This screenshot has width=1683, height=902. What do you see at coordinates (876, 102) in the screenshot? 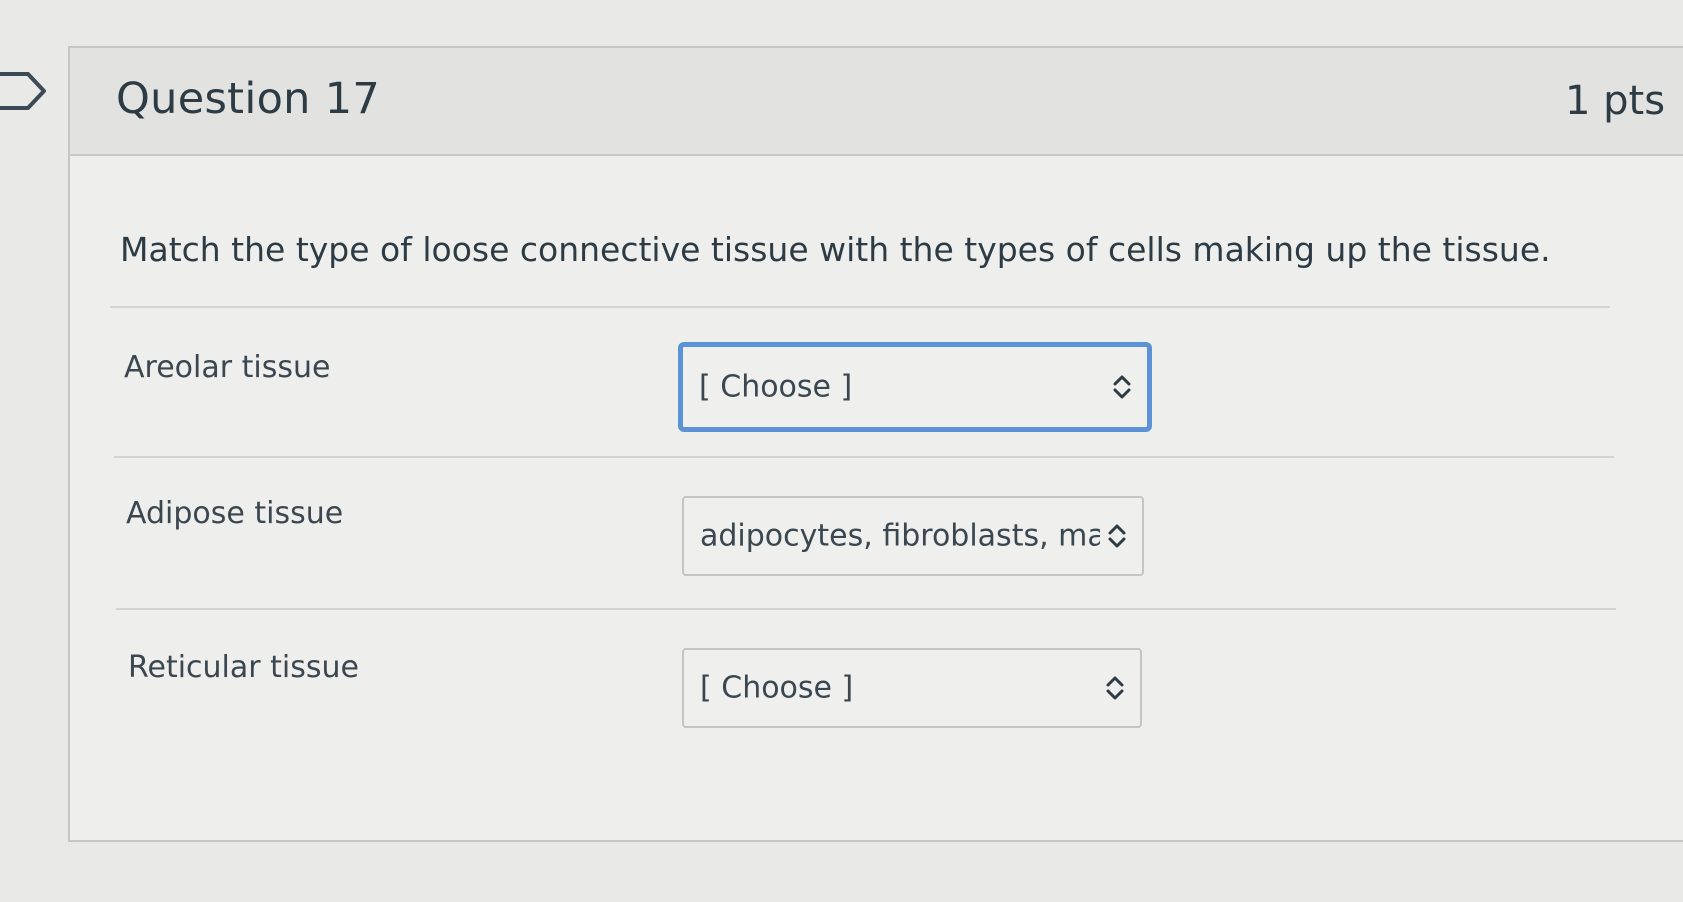
I see `question-header: Question 17 1 pts` at bounding box center [876, 102].